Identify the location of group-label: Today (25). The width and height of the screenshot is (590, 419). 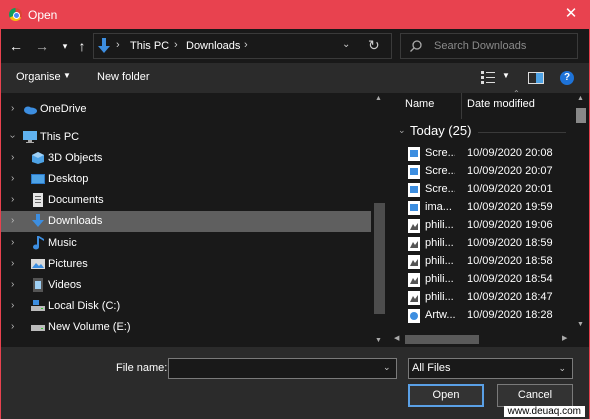
(441, 130).